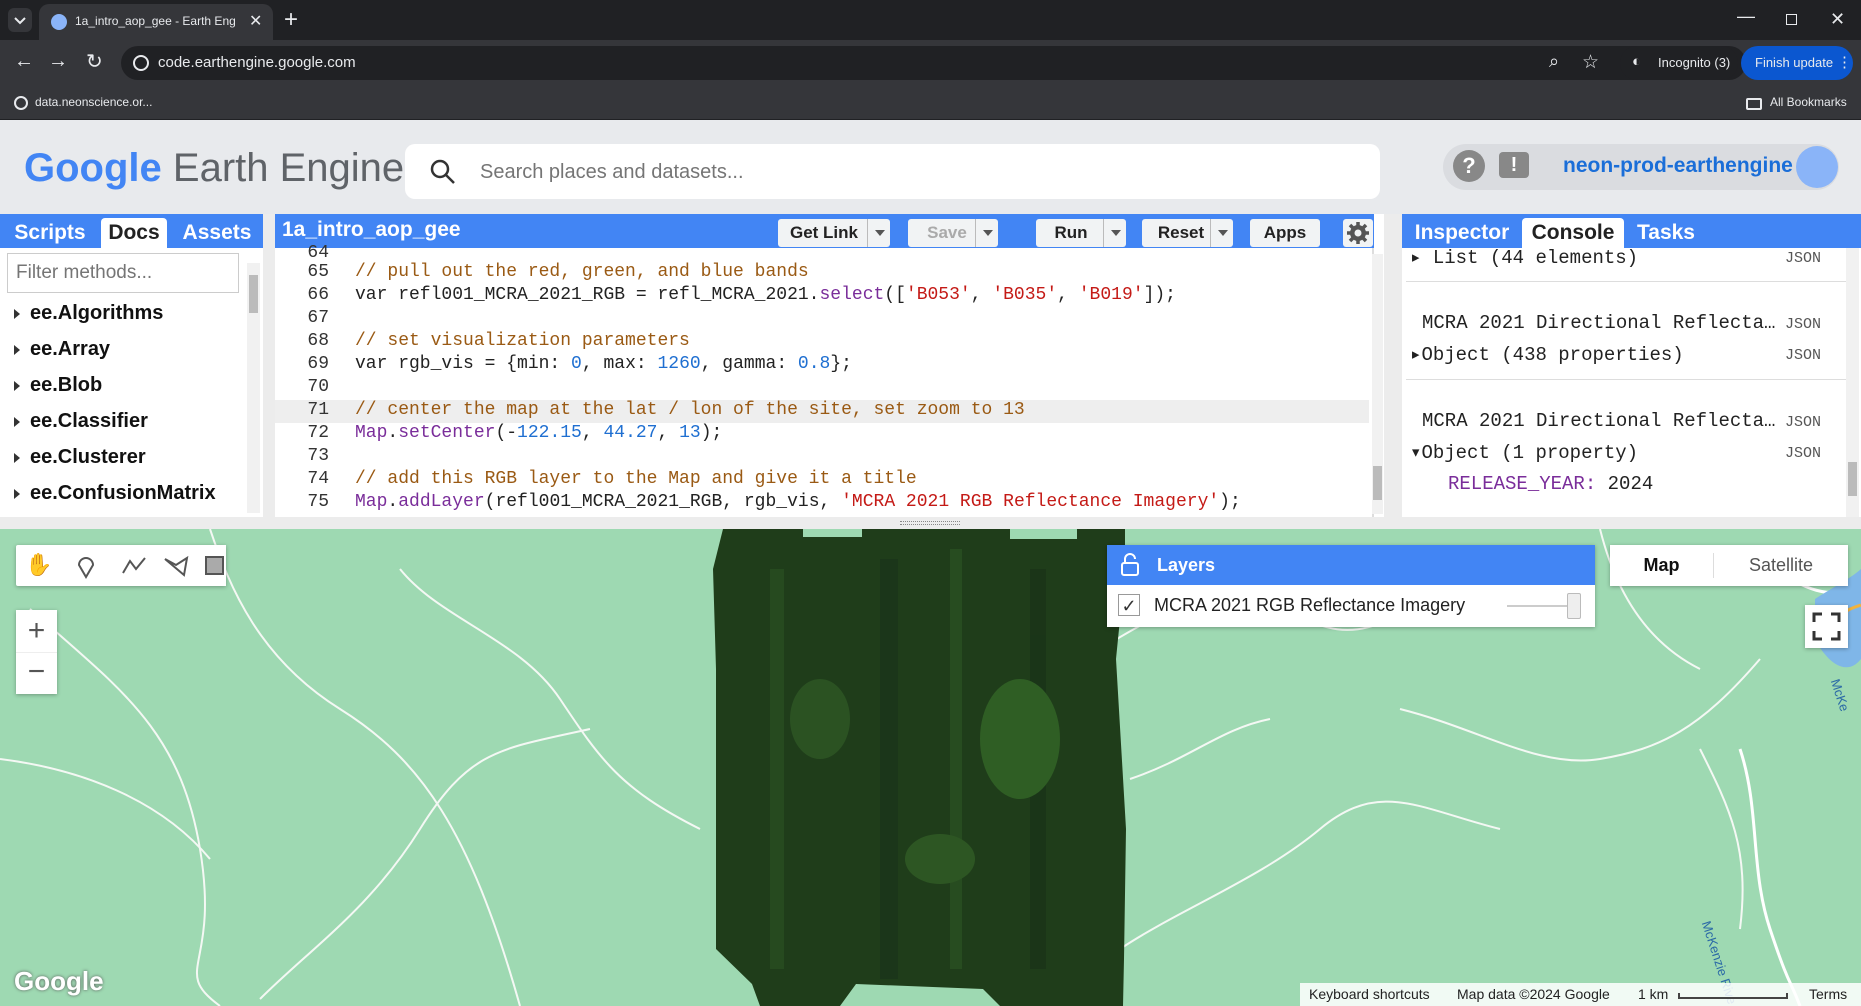  Describe the element at coordinates (1679, 63) in the screenshot. I see `incognito-chip: Incognito (3) ◐` at that location.